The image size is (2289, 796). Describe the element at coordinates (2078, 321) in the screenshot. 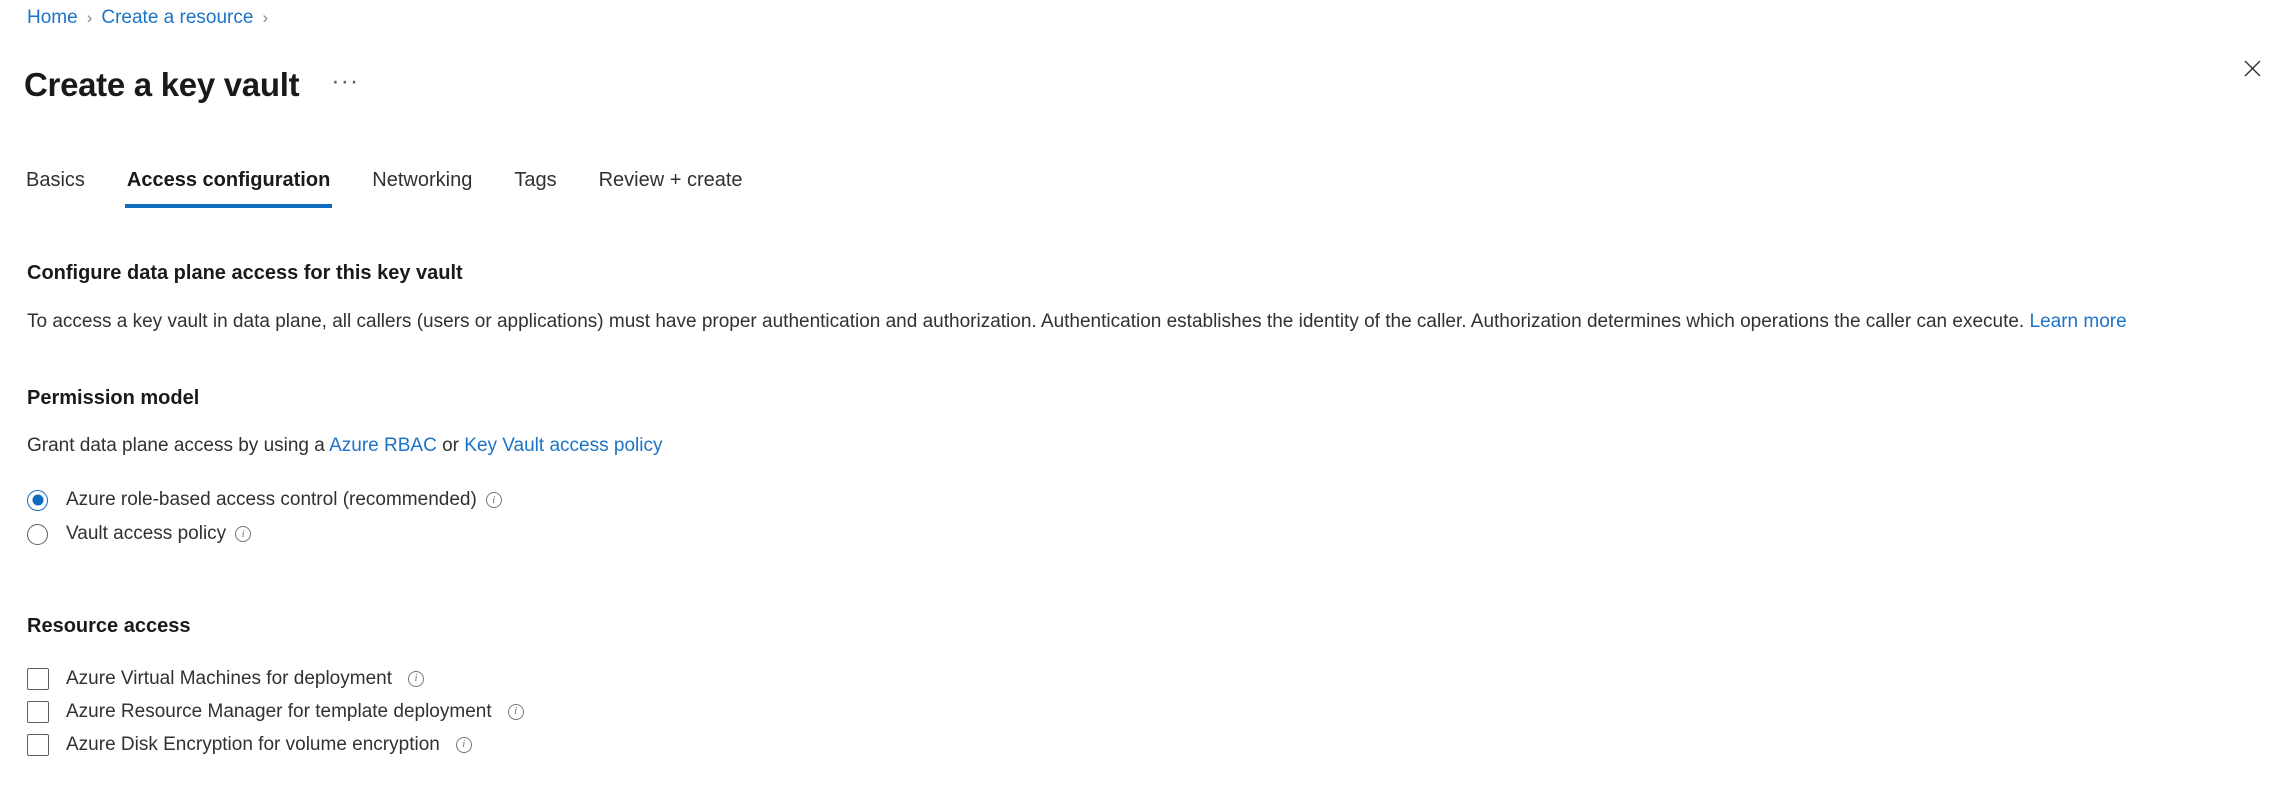

I see `learn-more-link: Learn more` at that location.